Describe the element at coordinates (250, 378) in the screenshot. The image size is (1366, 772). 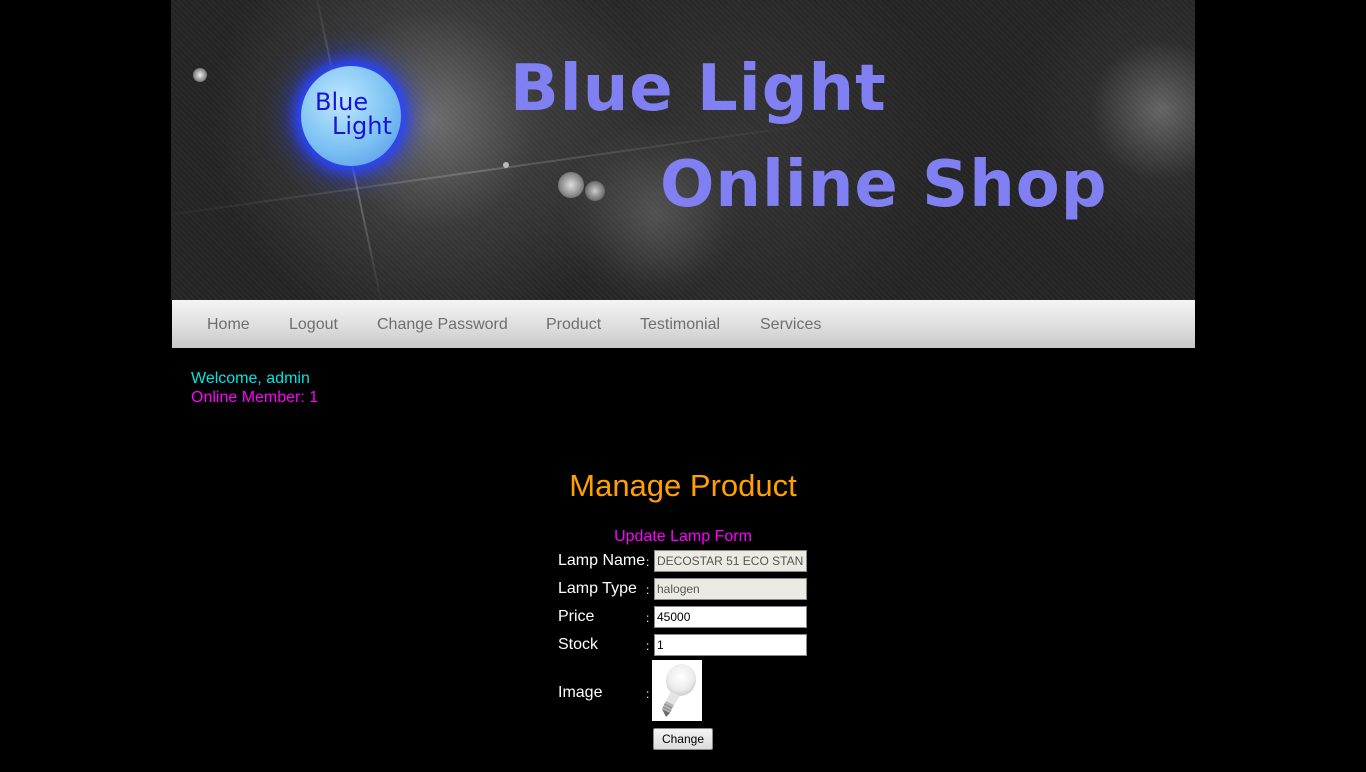
I see `welcome-text: Welcome, admin` at that location.